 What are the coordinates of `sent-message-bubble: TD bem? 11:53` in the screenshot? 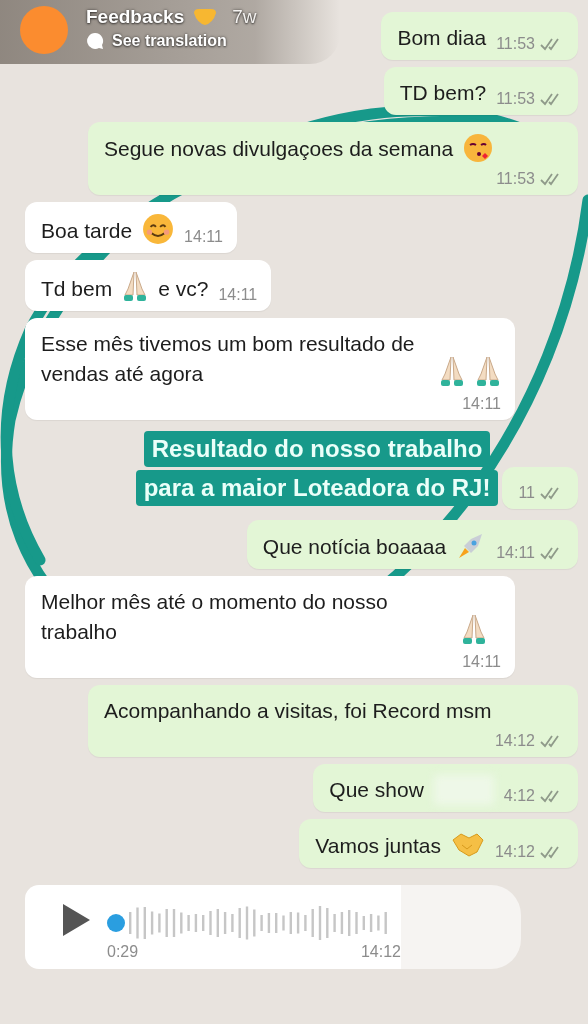 It's located at (480, 91).